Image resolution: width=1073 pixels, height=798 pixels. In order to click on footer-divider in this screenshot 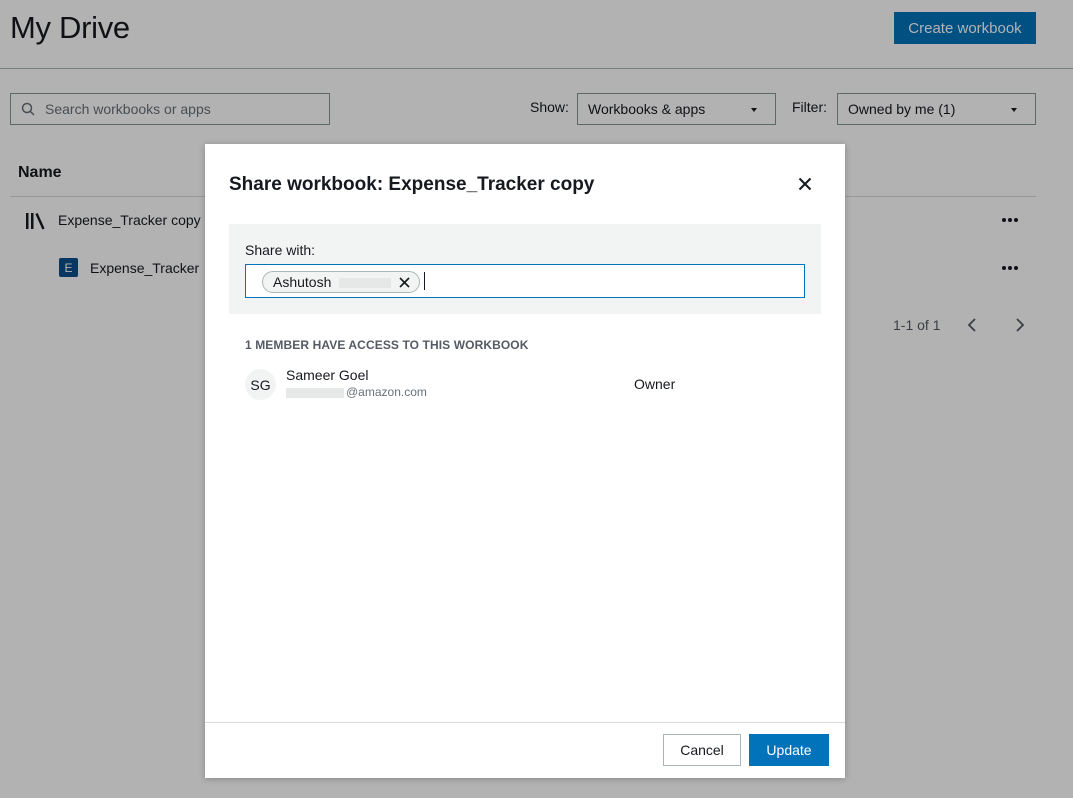, I will do `click(525, 722)`.